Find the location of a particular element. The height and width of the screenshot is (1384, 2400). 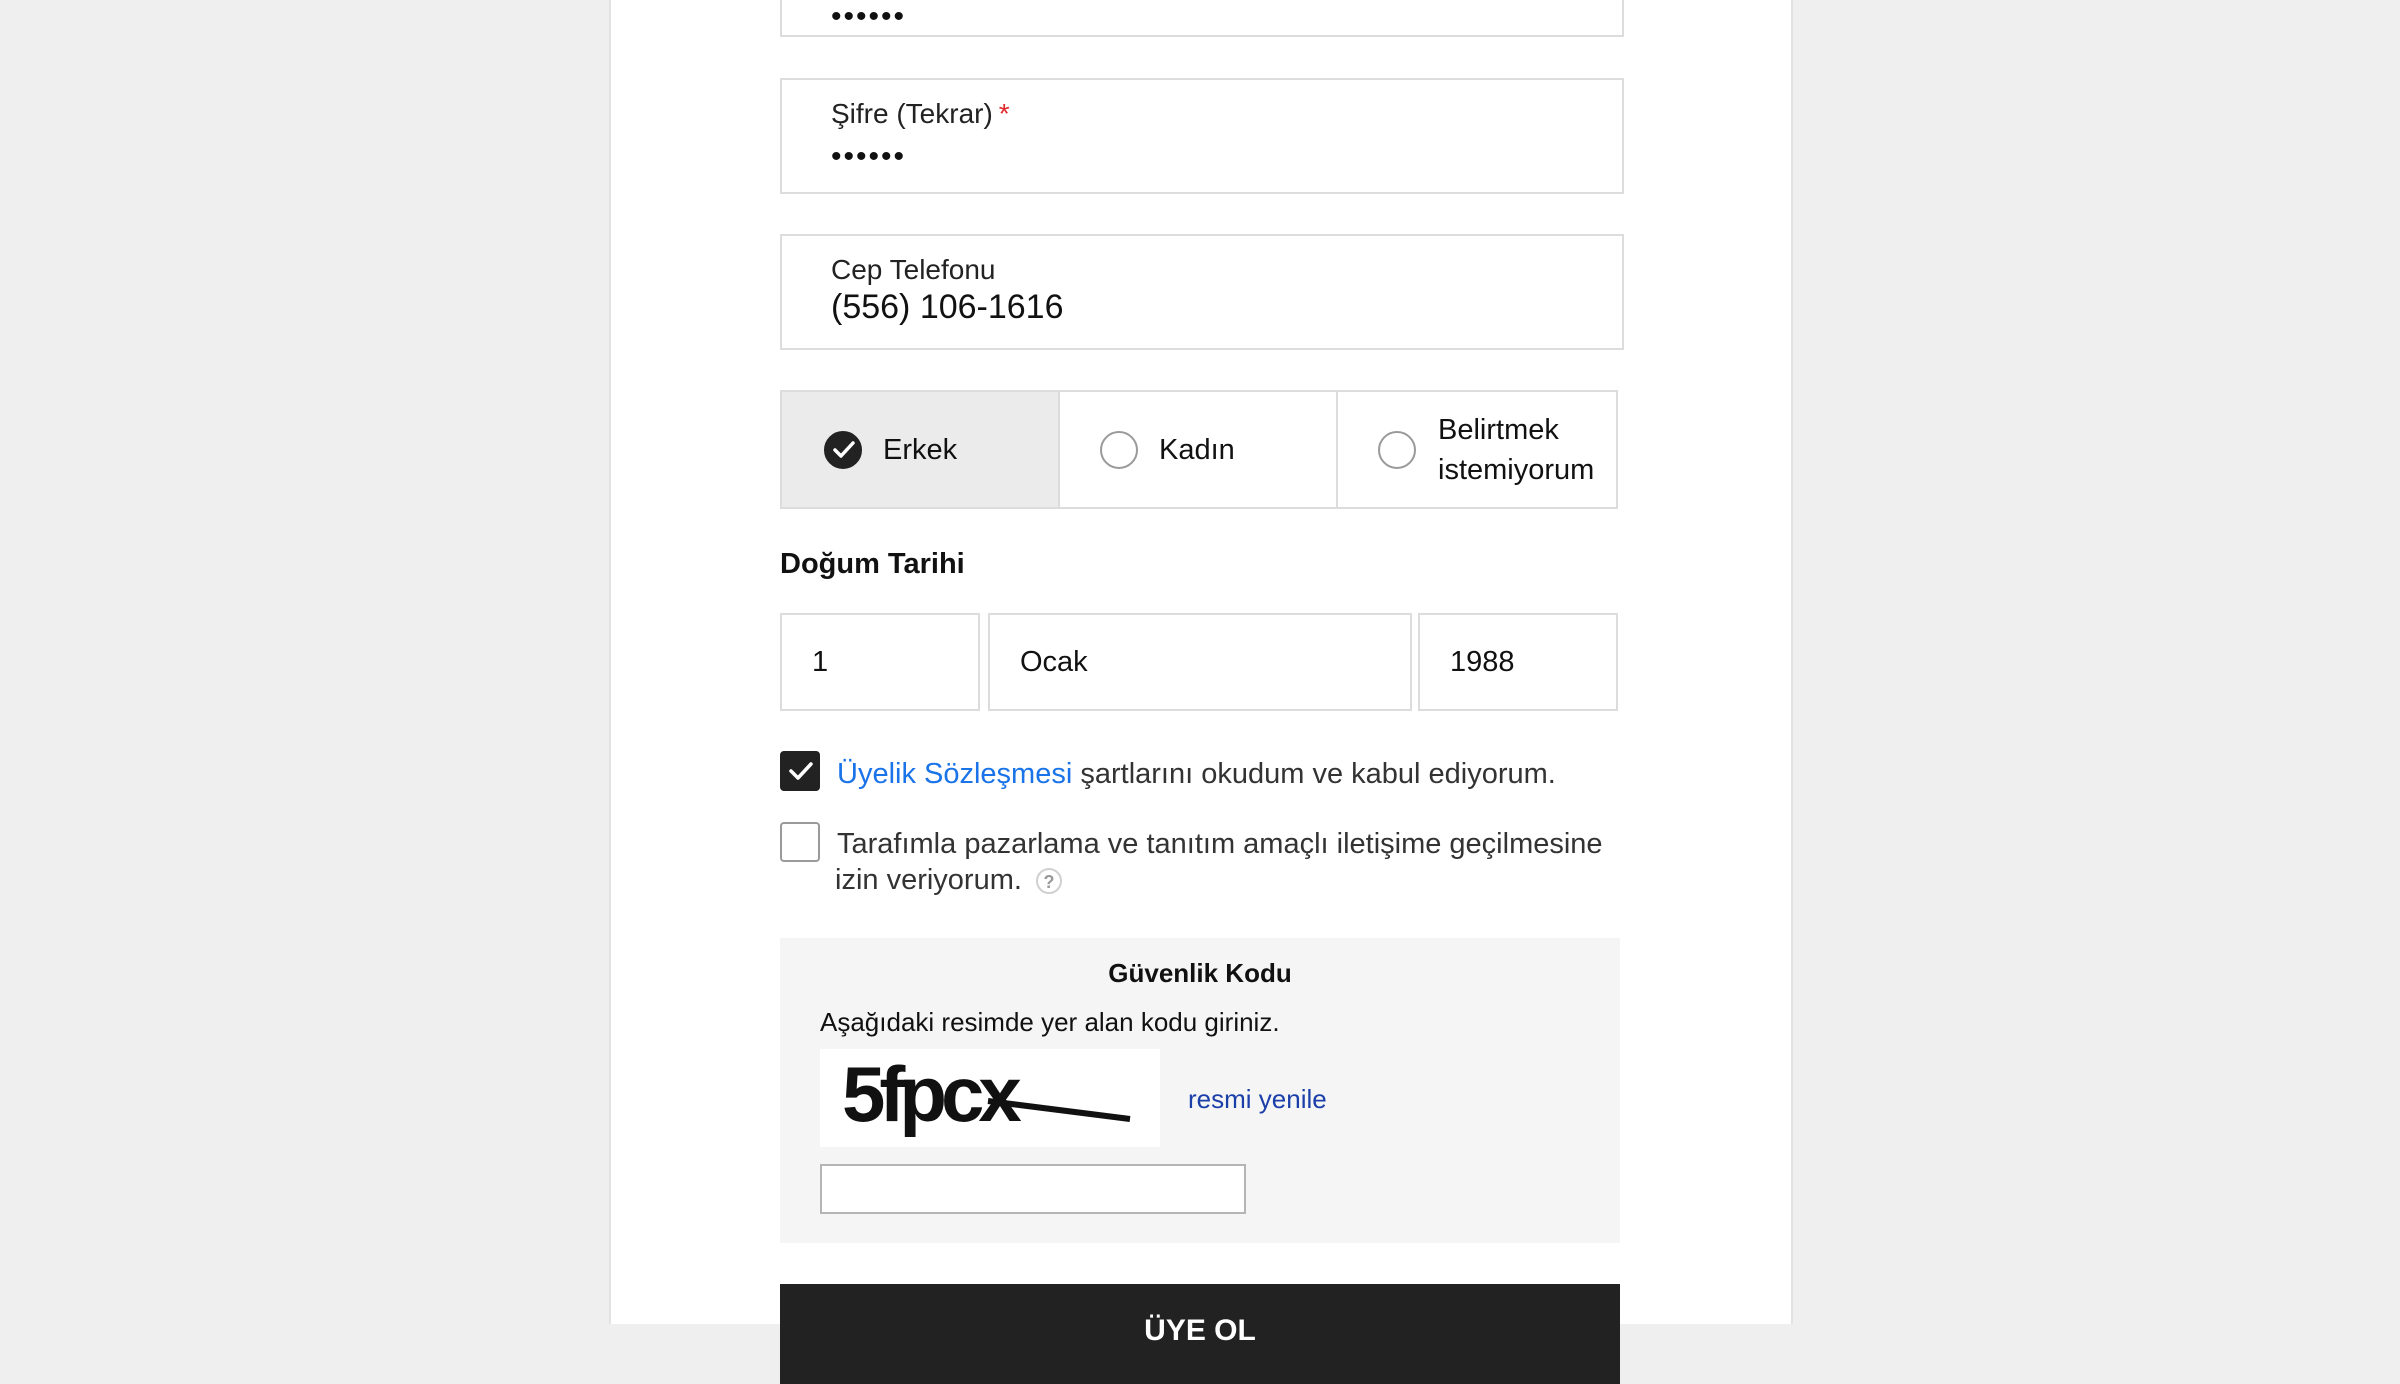

gender-unspecified-label-line1: Belirtmek is located at coordinates (1498, 430).